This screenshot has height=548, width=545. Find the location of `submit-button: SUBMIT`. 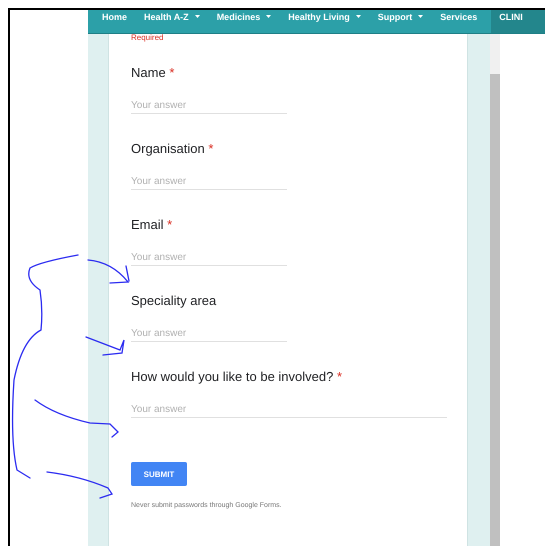

submit-button: SUBMIT is located at coordinates (159, 474).